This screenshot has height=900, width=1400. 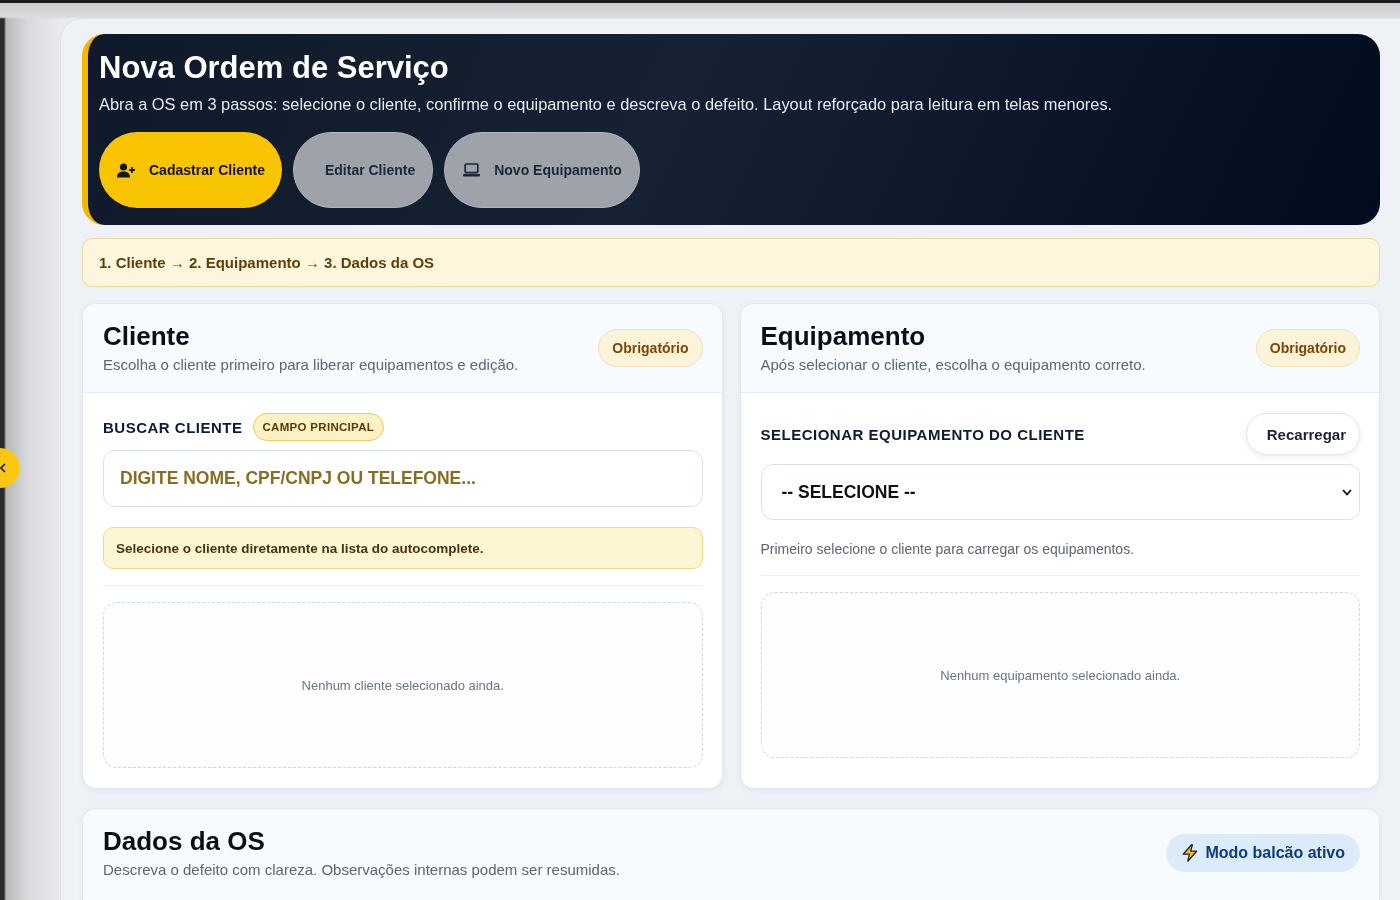 I want to click on card-title: Dados da OS, so click(x=184, y=841).